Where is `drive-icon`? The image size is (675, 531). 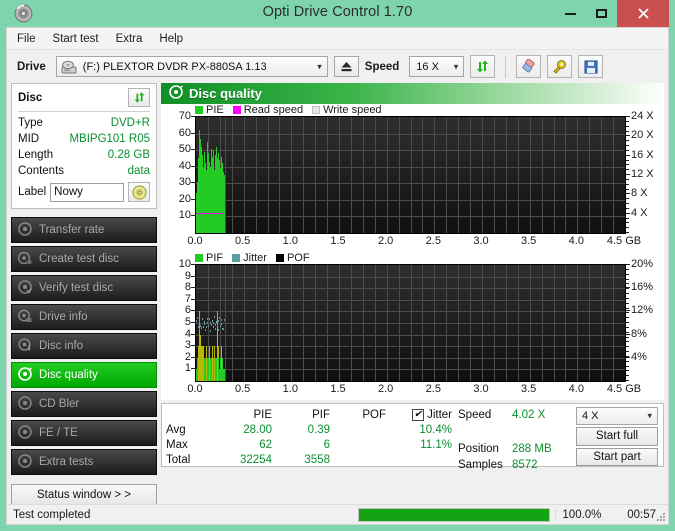
drive-icon is located at coordinates (69, 69).